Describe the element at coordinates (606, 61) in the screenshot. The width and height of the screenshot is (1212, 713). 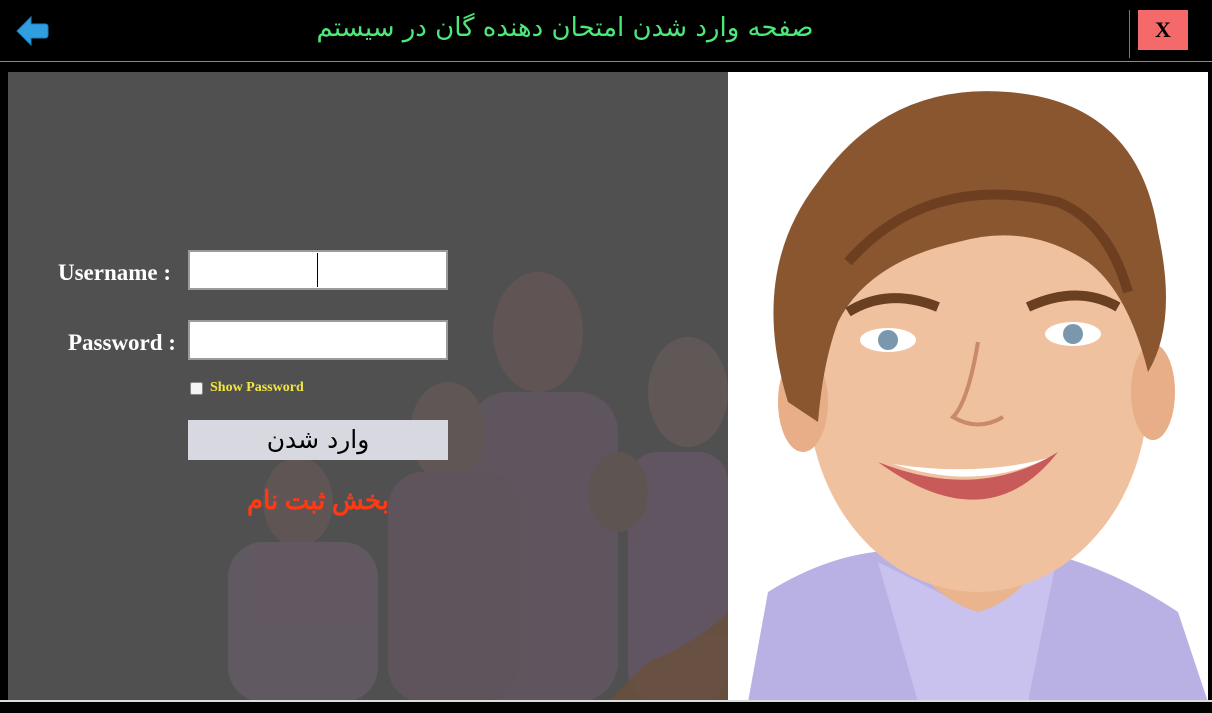
I see `header-divider-line` at that location.